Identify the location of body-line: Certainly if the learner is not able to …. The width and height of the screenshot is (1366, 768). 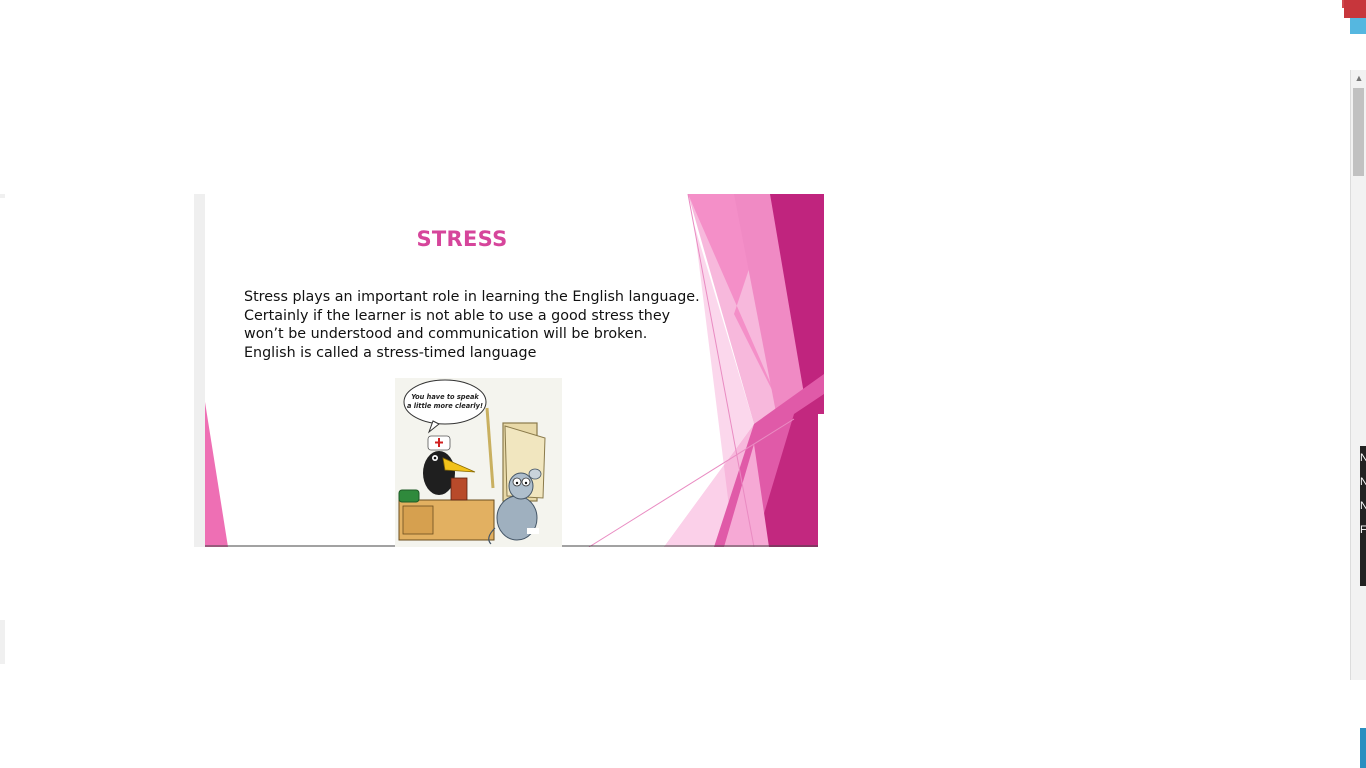
(457, 315).